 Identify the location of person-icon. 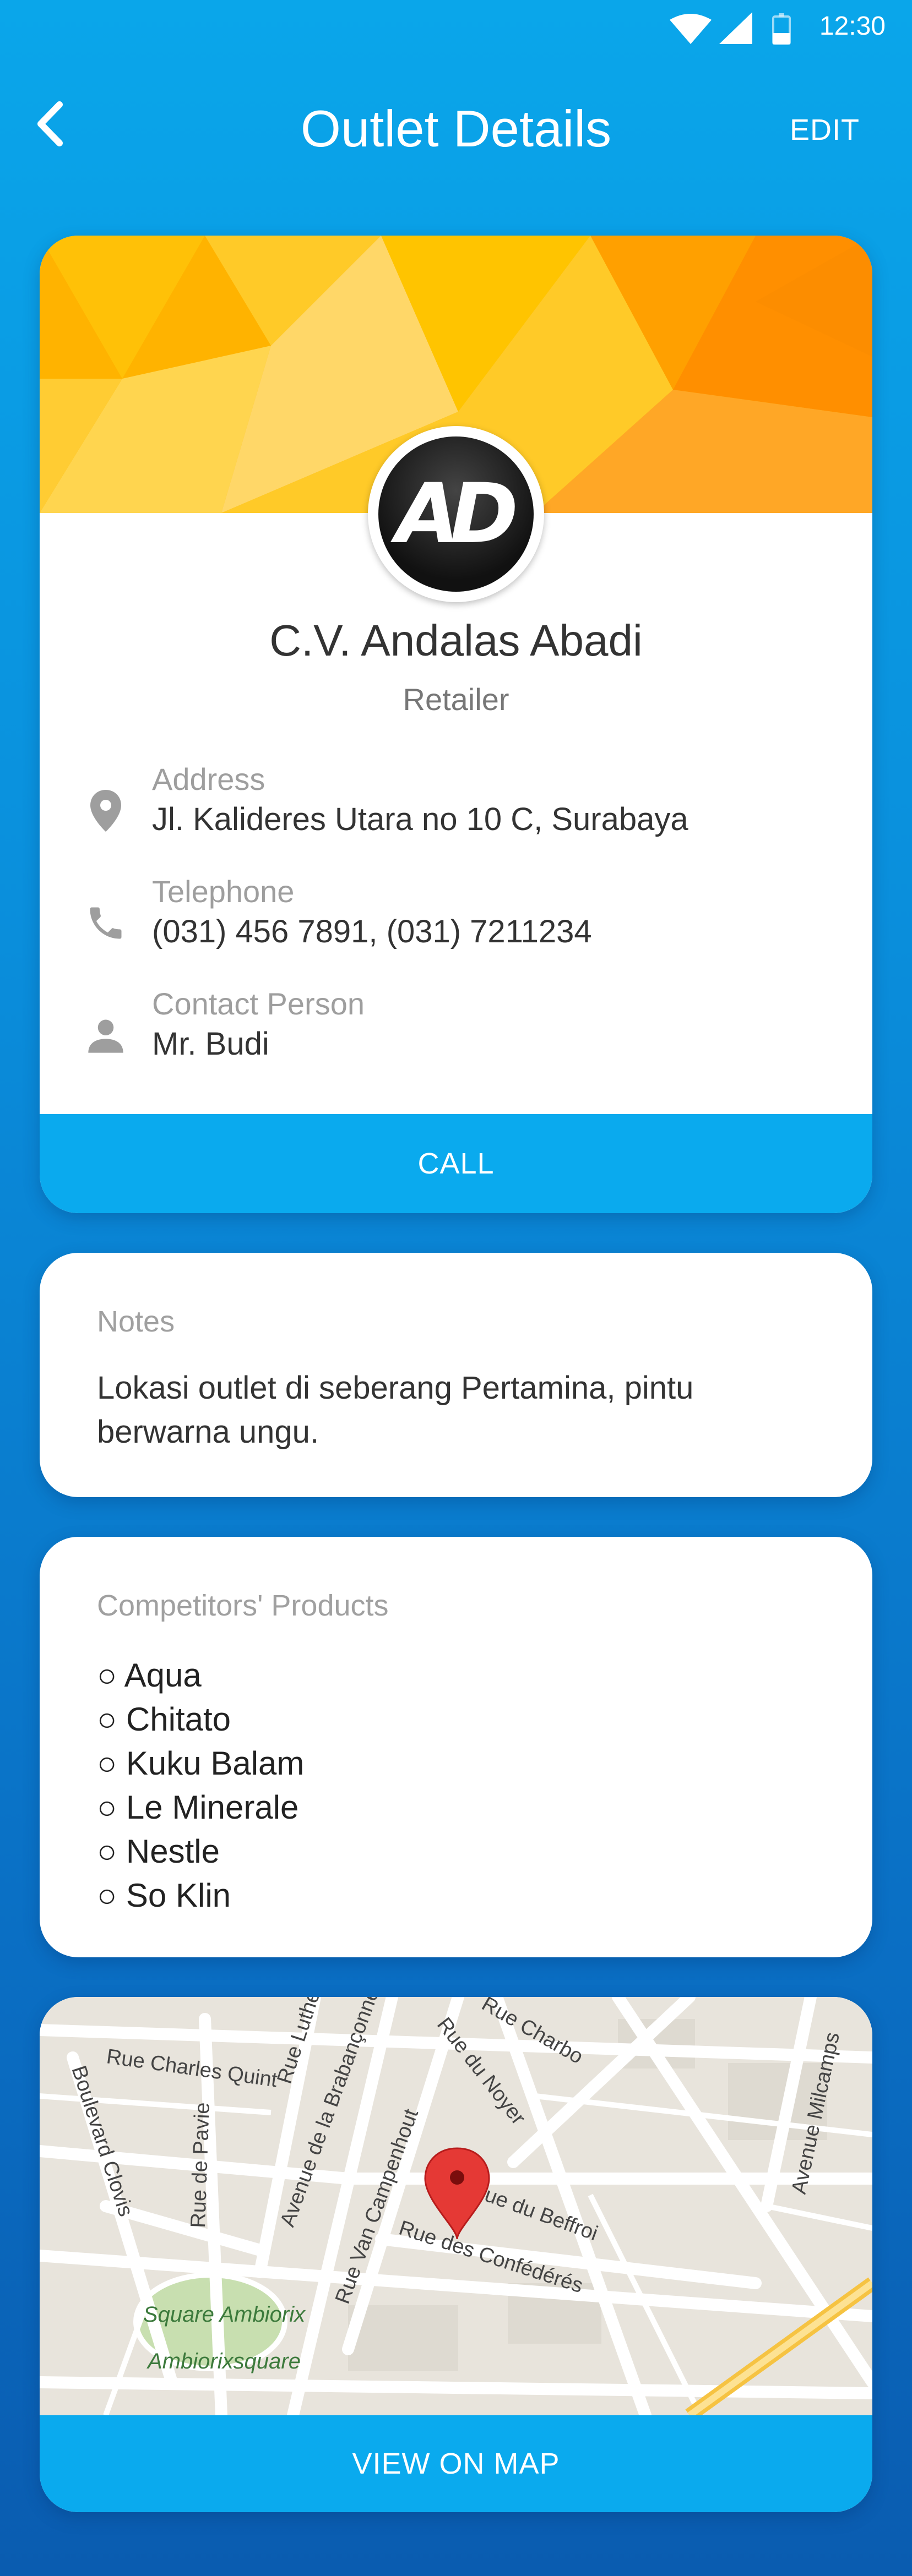
(105, 1035).